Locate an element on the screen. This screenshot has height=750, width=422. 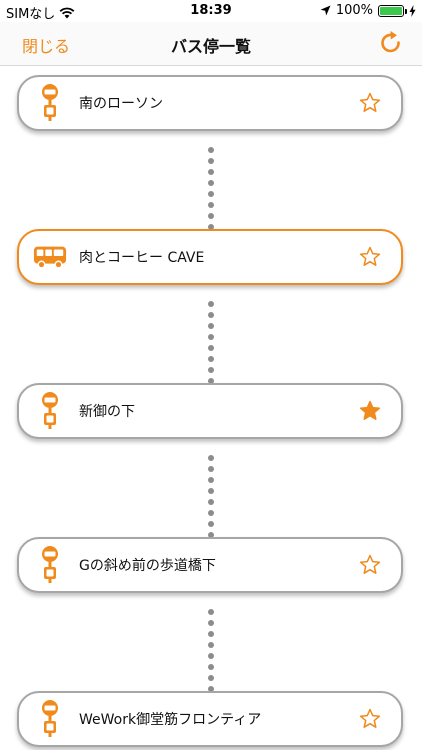
bus-stop-card: 新御の下 is located at coordinates (210, 411).